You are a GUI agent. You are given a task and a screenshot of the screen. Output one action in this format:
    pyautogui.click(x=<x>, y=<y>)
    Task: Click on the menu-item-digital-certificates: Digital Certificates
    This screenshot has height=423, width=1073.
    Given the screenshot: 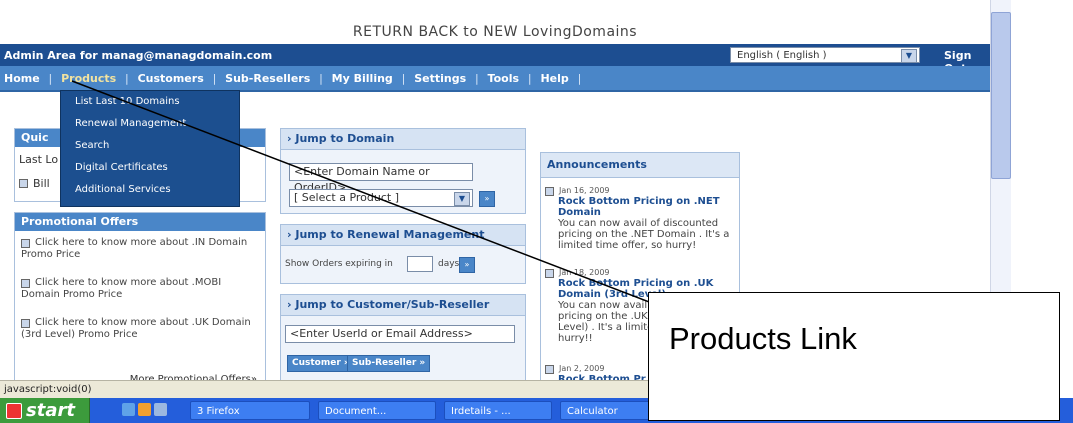 What is the action you would take?
    pyautogui.click(x=150, y=168)
    